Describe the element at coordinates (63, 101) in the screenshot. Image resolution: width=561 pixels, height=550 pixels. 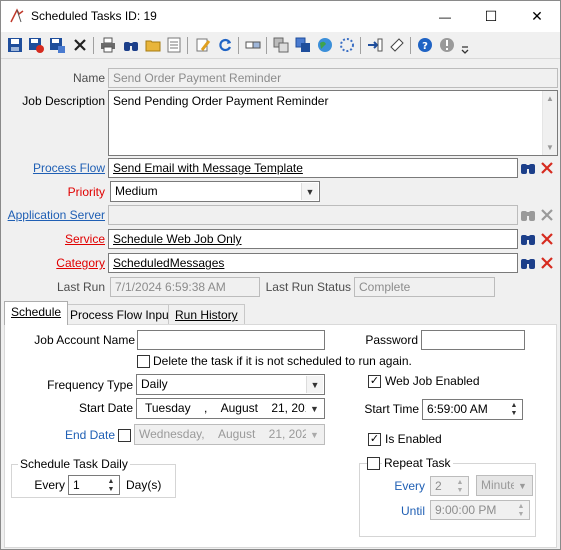
I see `job-description-label: Job Description` at that location.